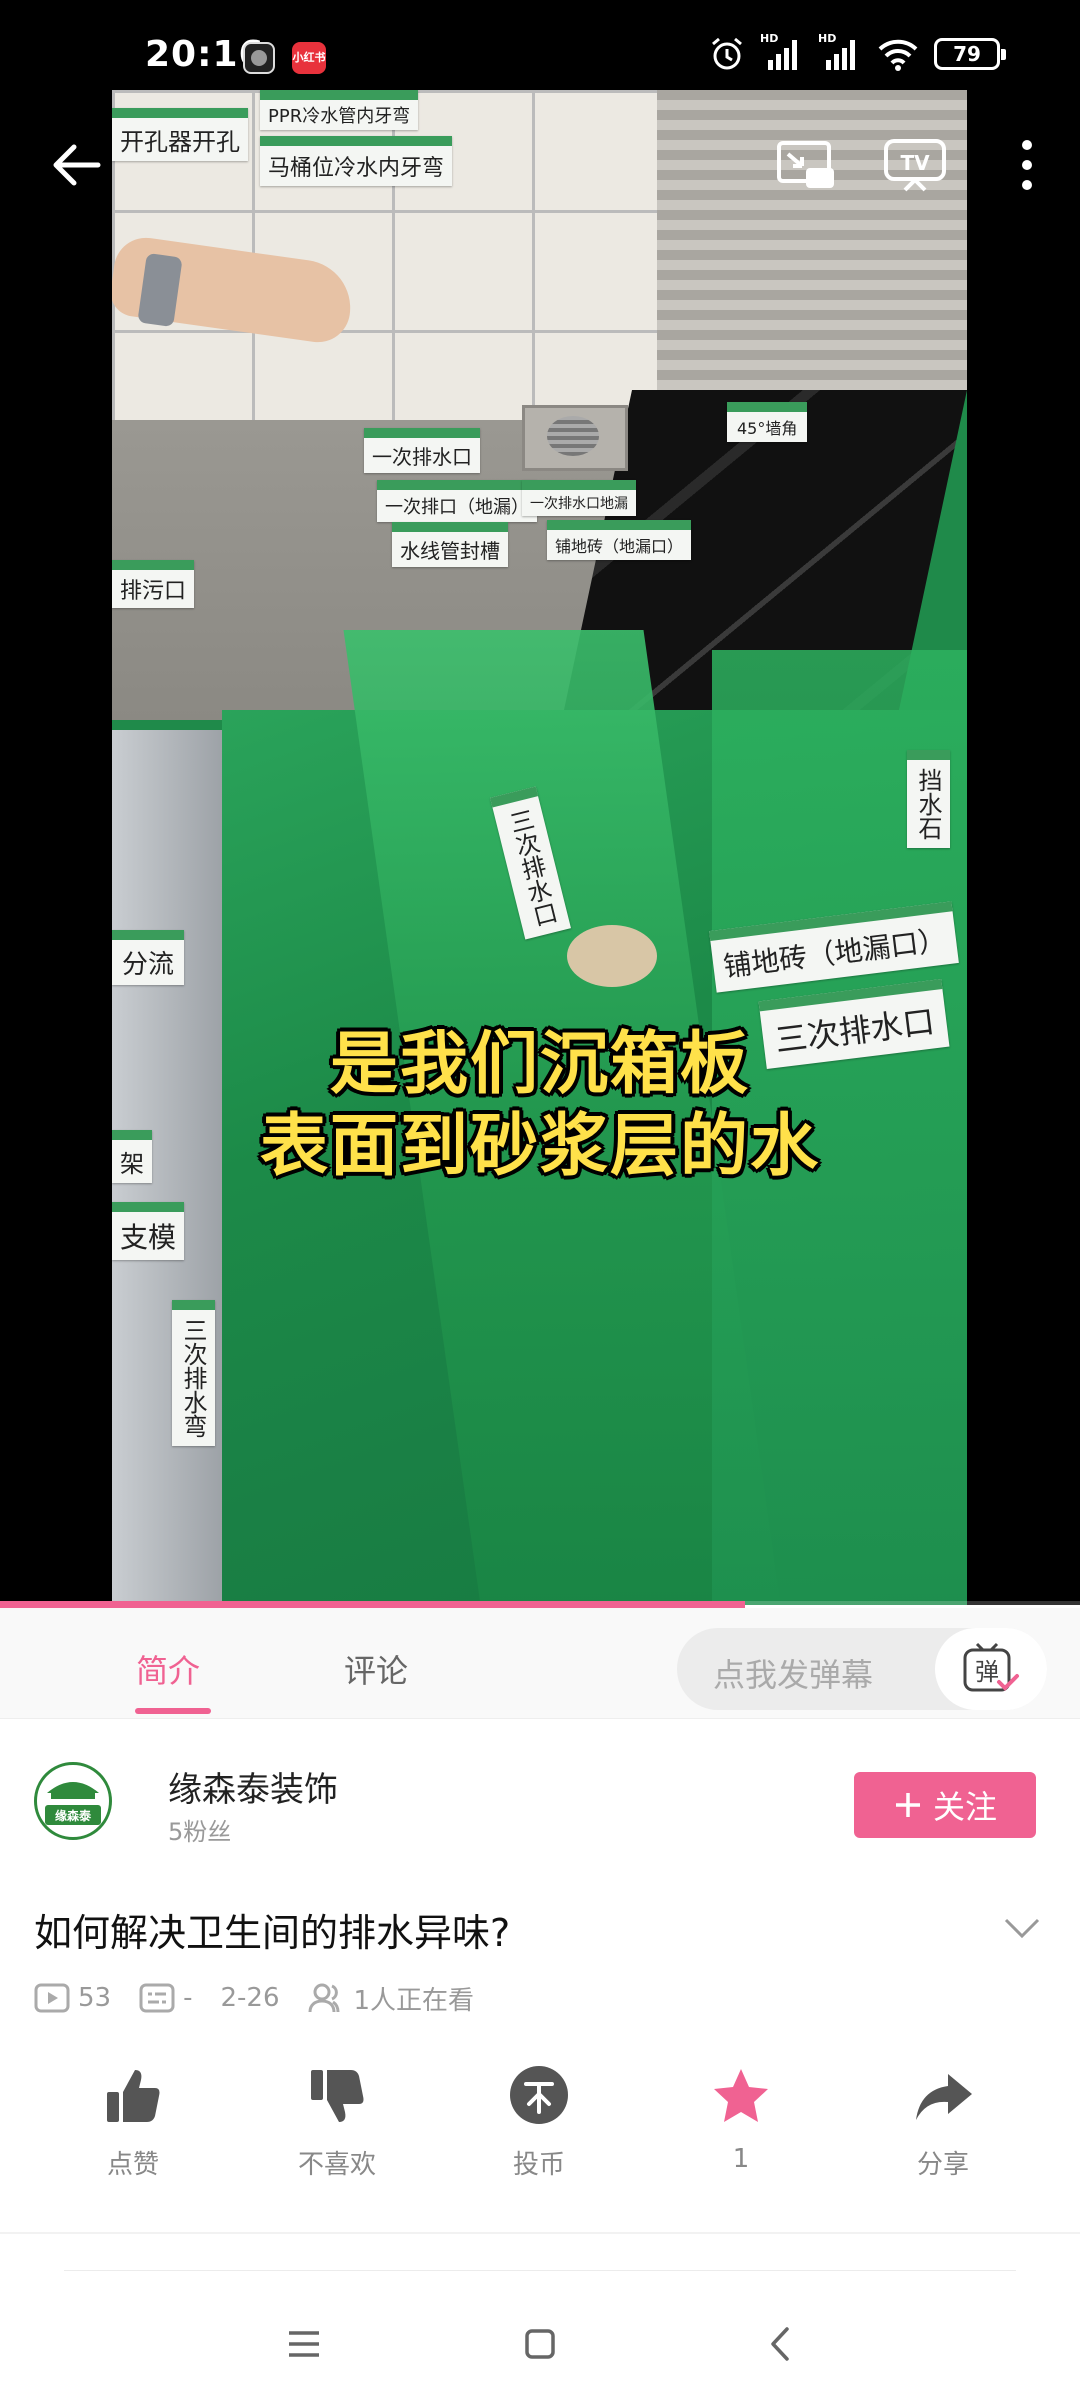 The image size is (1080, 2400). Describe the element at coordinates (538, 2165) in the screenshot. I see `coin-label: 投币` at that location.